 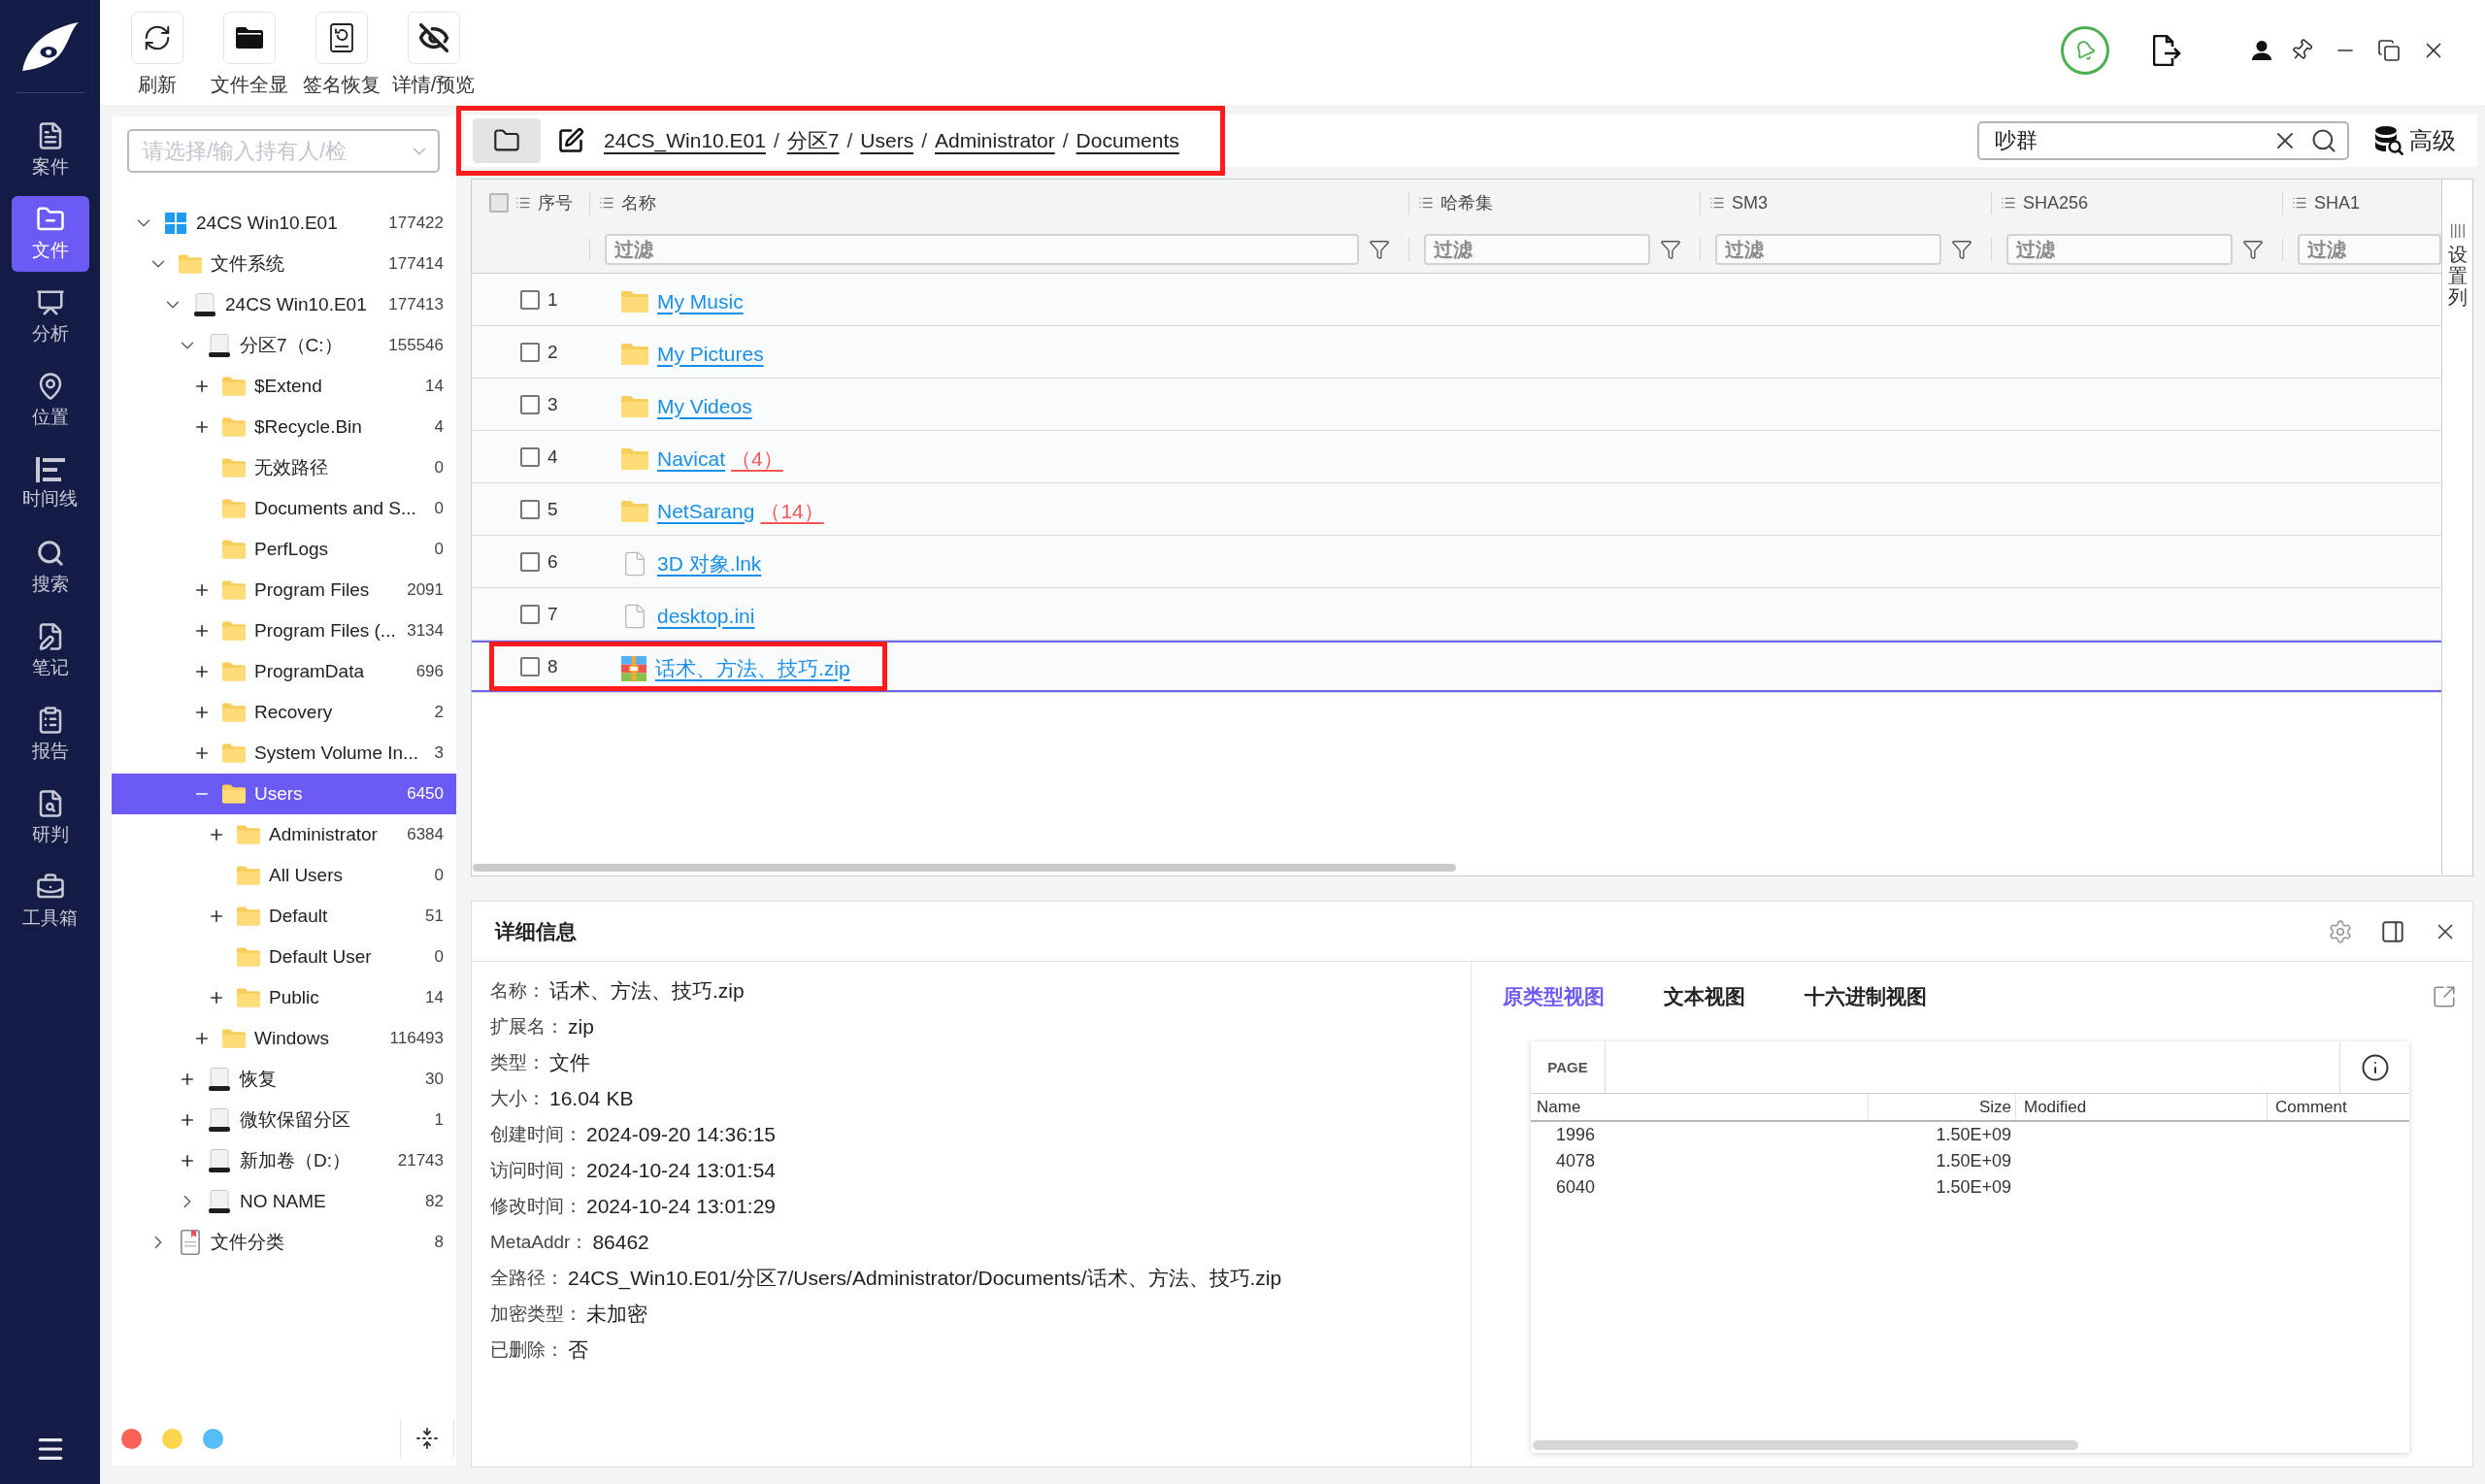 What do you see at coordinates (284, 1242) in the screenshot?
I see `tree-item: 文件分类 8` at bounding box center [284, 1242].